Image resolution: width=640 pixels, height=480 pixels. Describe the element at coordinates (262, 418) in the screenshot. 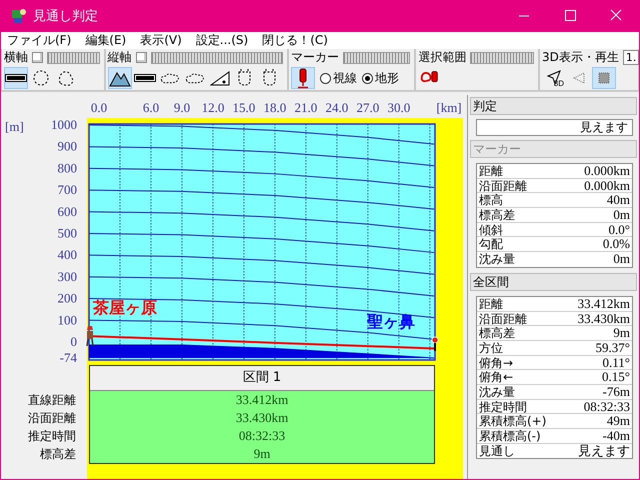

I see `table-cell-text: 33.430km` at that location.